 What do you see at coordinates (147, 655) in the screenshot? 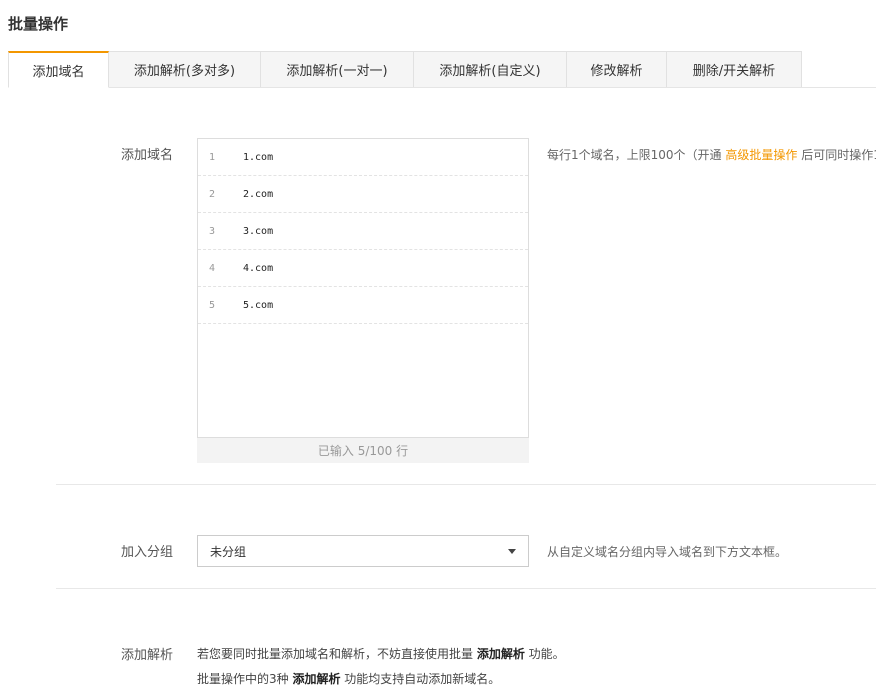
I see `add-record-label: 添加解析` at bounding box center [147, 655].